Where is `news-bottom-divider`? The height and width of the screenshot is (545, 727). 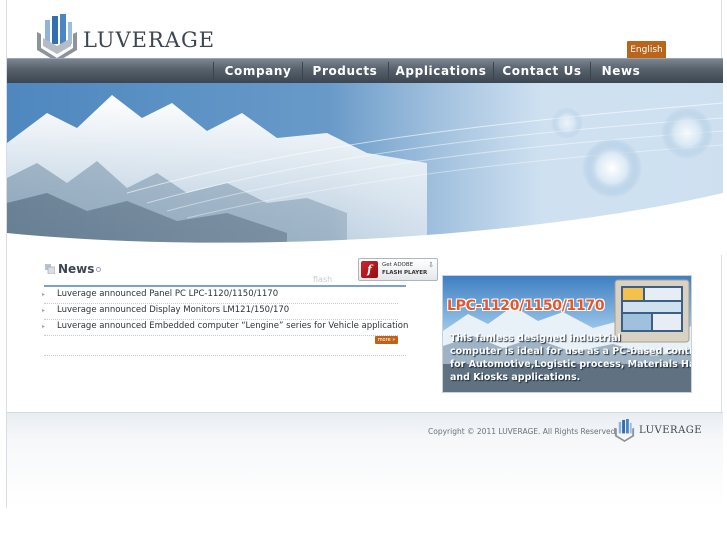 news-bottom-divider is located at coordinates (225, 355).